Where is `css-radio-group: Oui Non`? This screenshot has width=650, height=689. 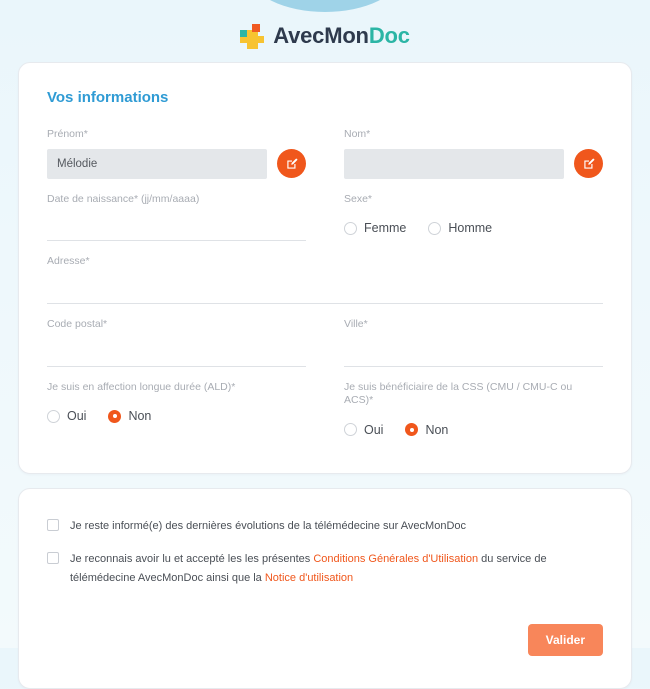
css-radio-group: Oui Non is located at coordinates (473, 430).